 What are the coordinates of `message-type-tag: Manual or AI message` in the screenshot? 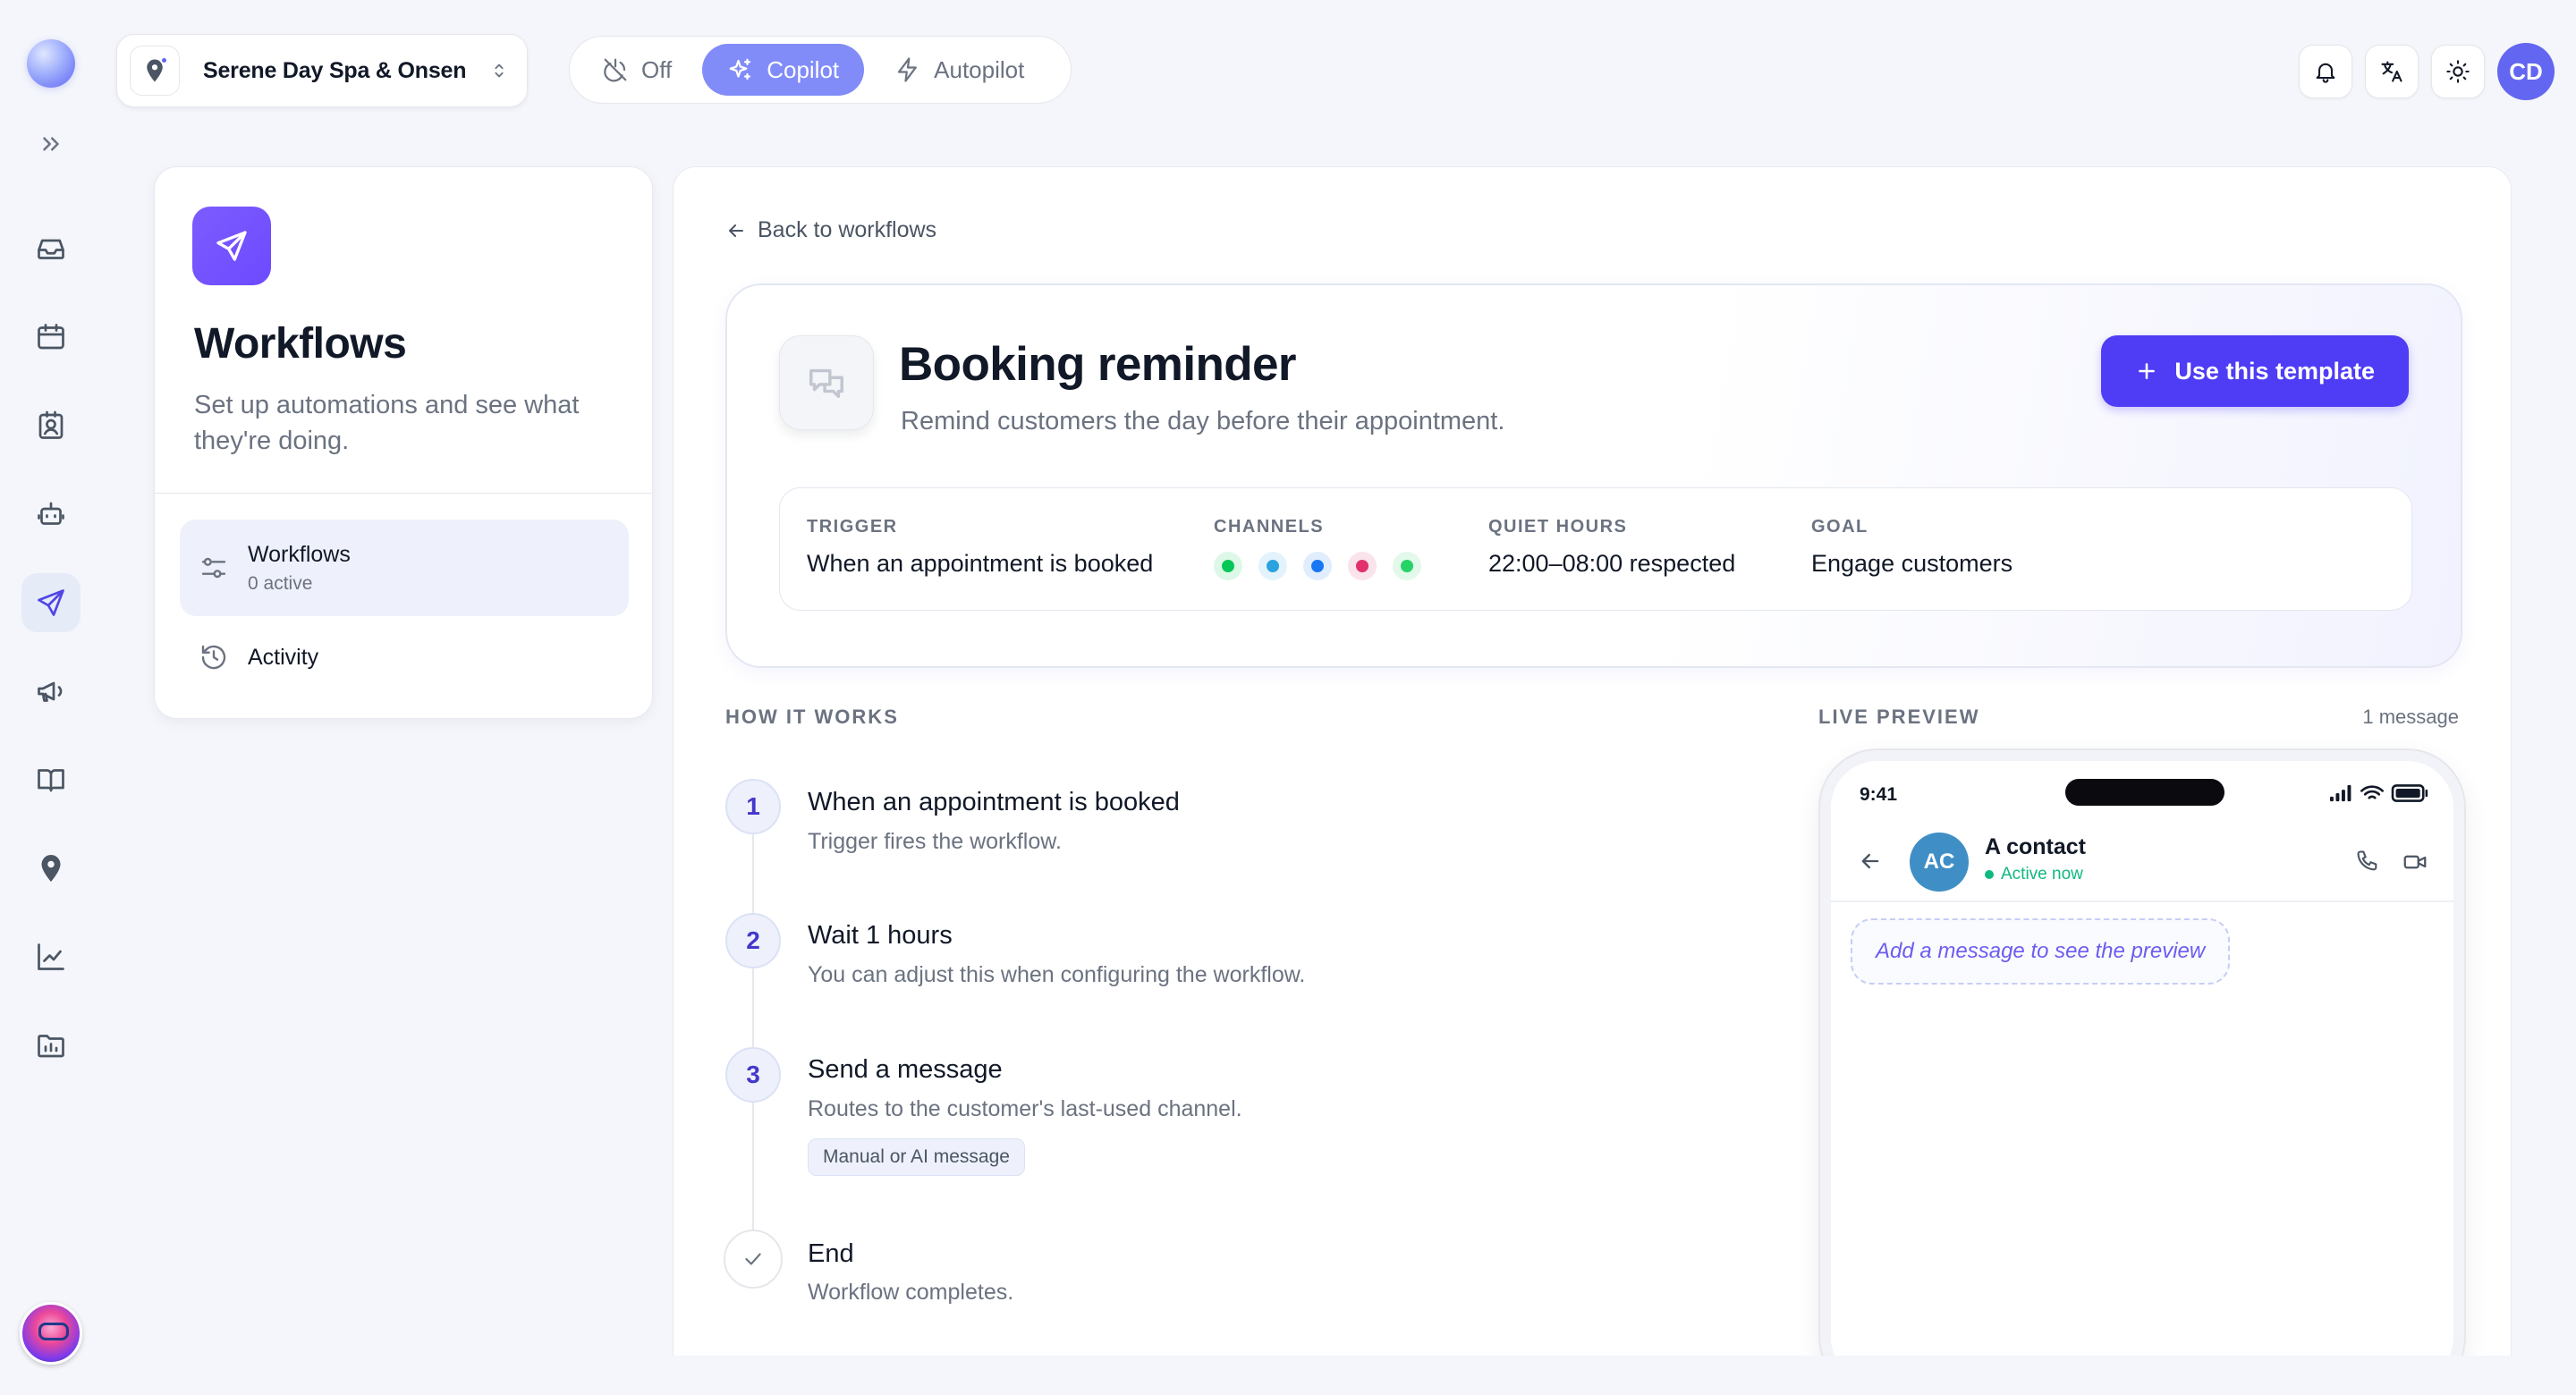 It's located at (916, 1157).